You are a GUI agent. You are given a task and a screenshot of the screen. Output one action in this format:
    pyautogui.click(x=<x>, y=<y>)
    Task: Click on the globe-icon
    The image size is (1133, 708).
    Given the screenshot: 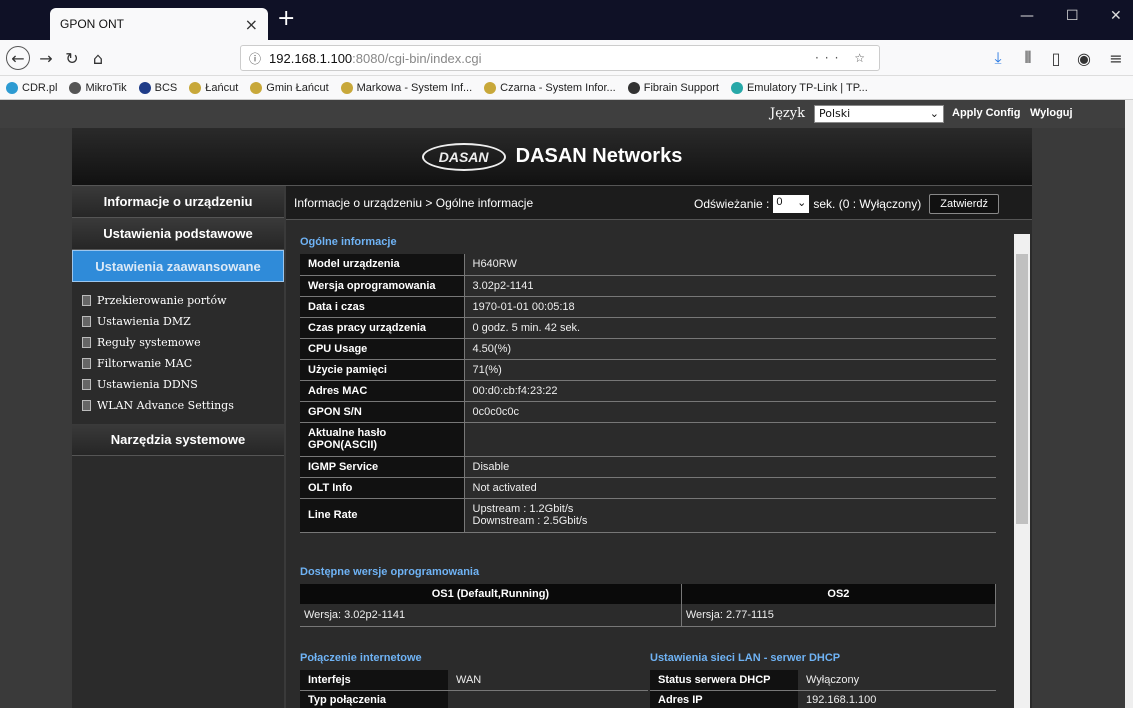 What is the action you would take?
    pyautogui.click(x=633, y=87)
    